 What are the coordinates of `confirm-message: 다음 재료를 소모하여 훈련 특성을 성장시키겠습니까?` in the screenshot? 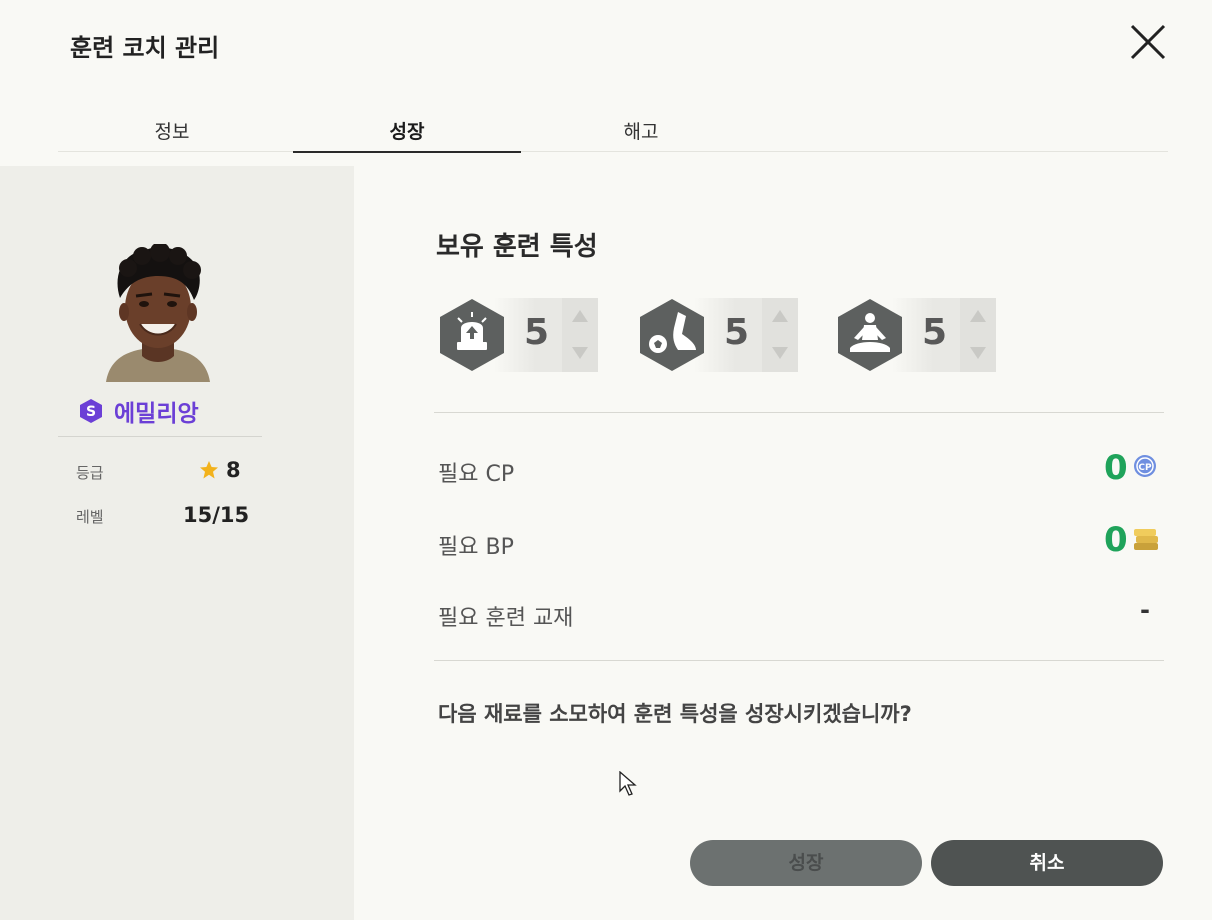 It's located at (675, 714).